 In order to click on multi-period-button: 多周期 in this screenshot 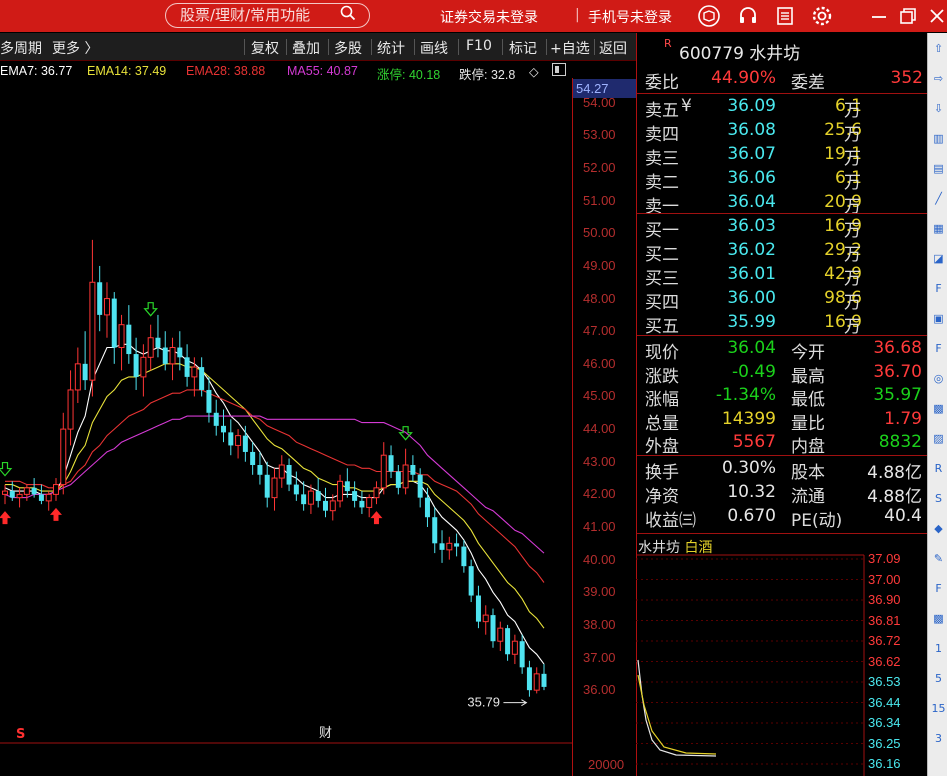, I will do `click(21, 48)`.